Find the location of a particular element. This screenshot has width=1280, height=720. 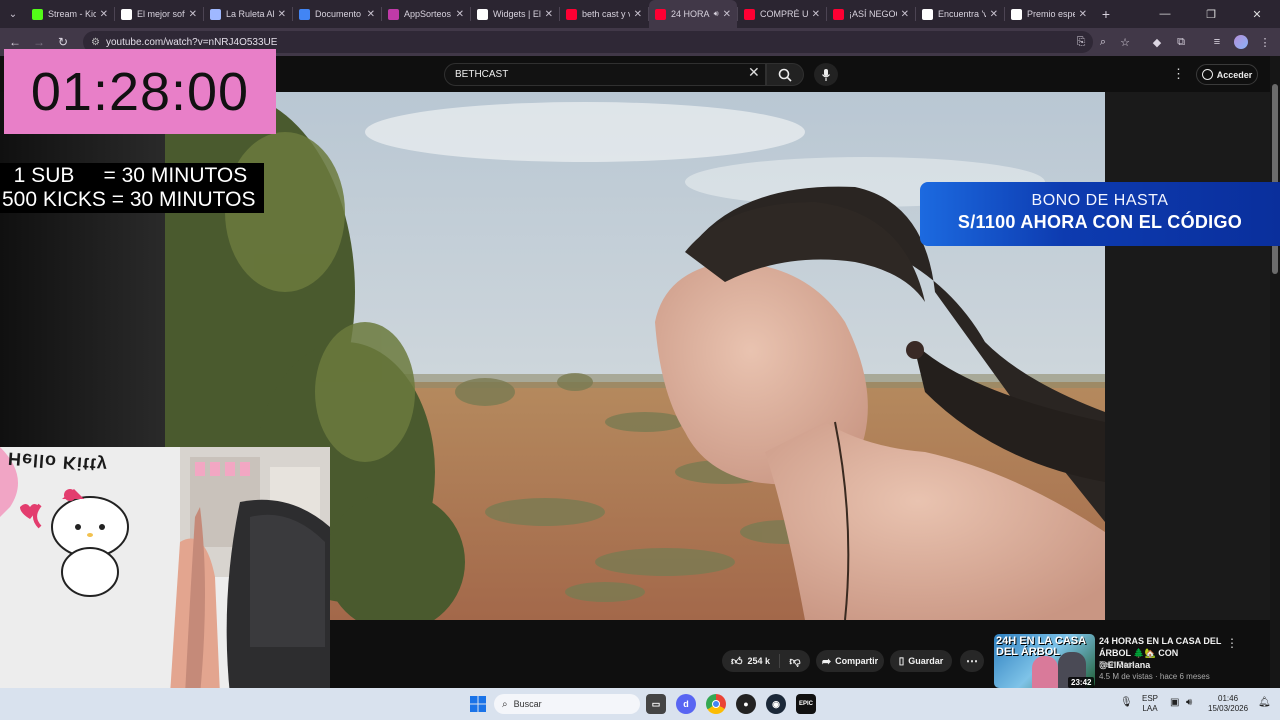

share-arrow-icon: ➦ is located at coordinates (826, 661).